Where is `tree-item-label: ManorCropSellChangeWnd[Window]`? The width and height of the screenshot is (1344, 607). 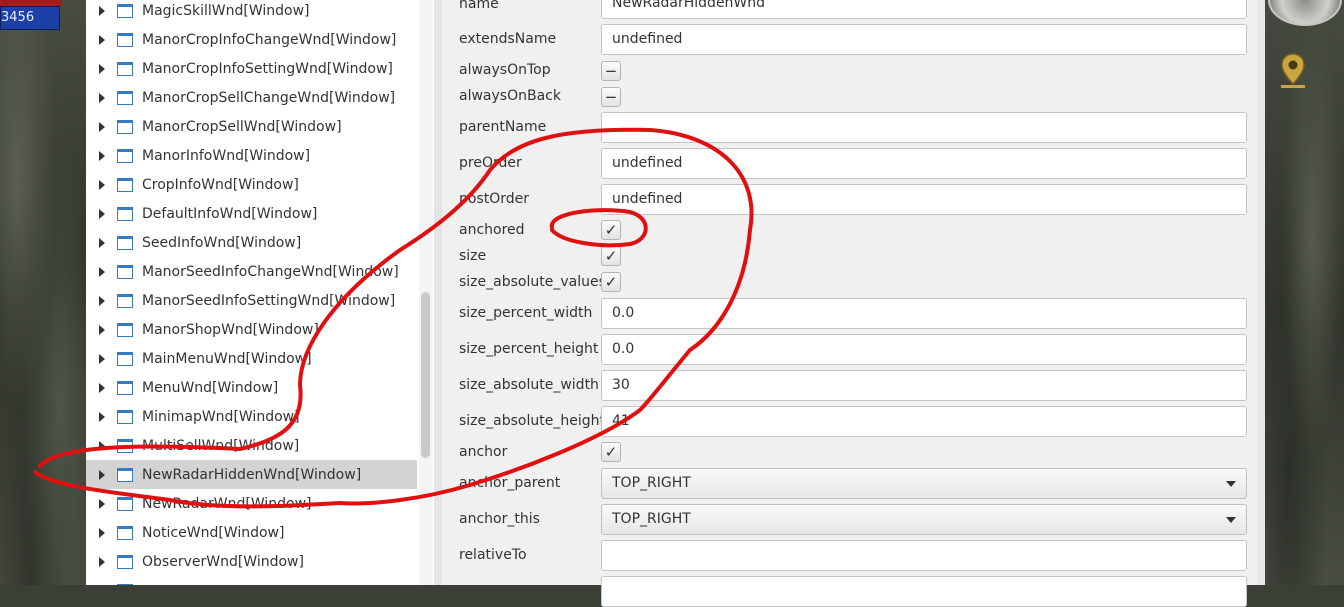
tree-item-label: ManorCropSellChangeWnd[Window] is located at coordinates (269, 97).